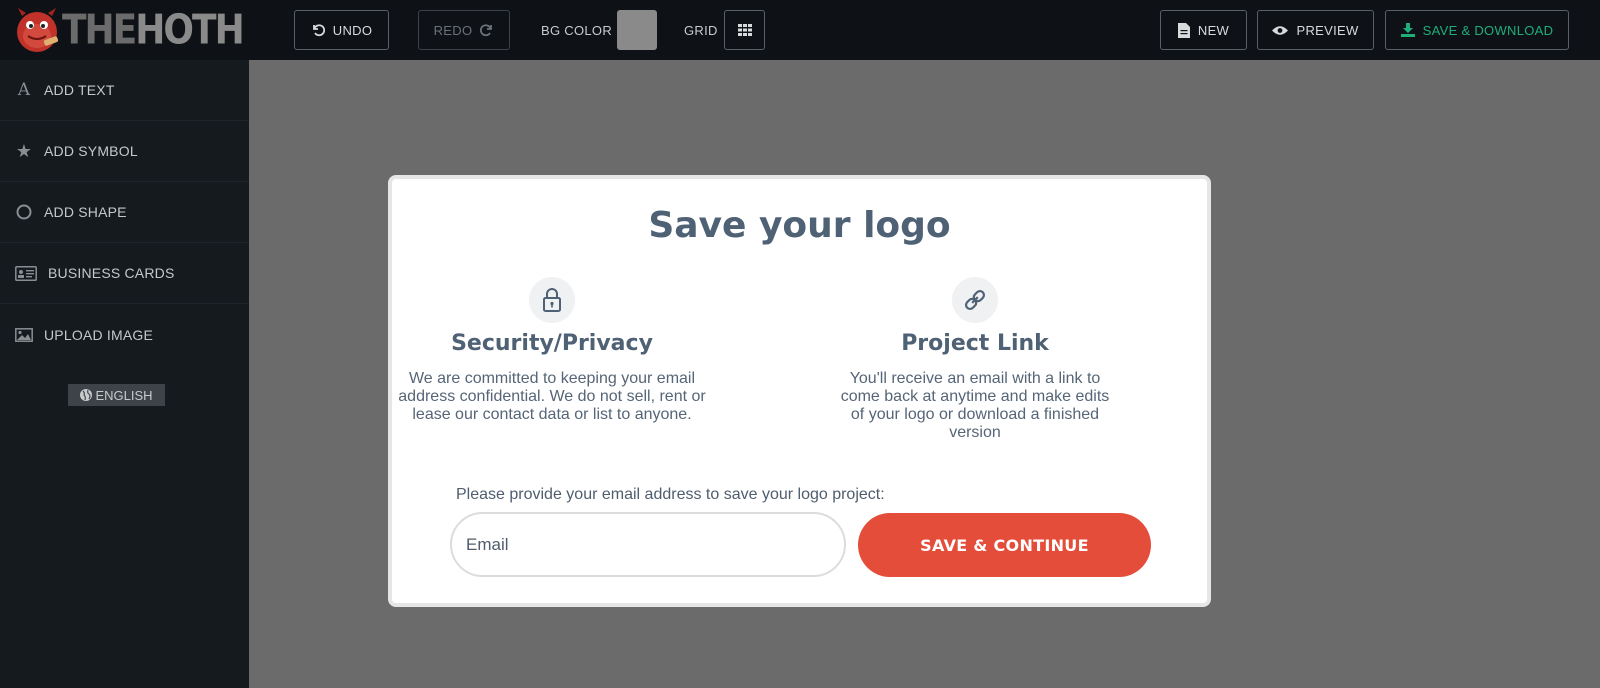 Image resolution: width=1600 pixels, height=688 pixels. I want to click on brand-wordmark: THEHOTH, so click(153, 30).